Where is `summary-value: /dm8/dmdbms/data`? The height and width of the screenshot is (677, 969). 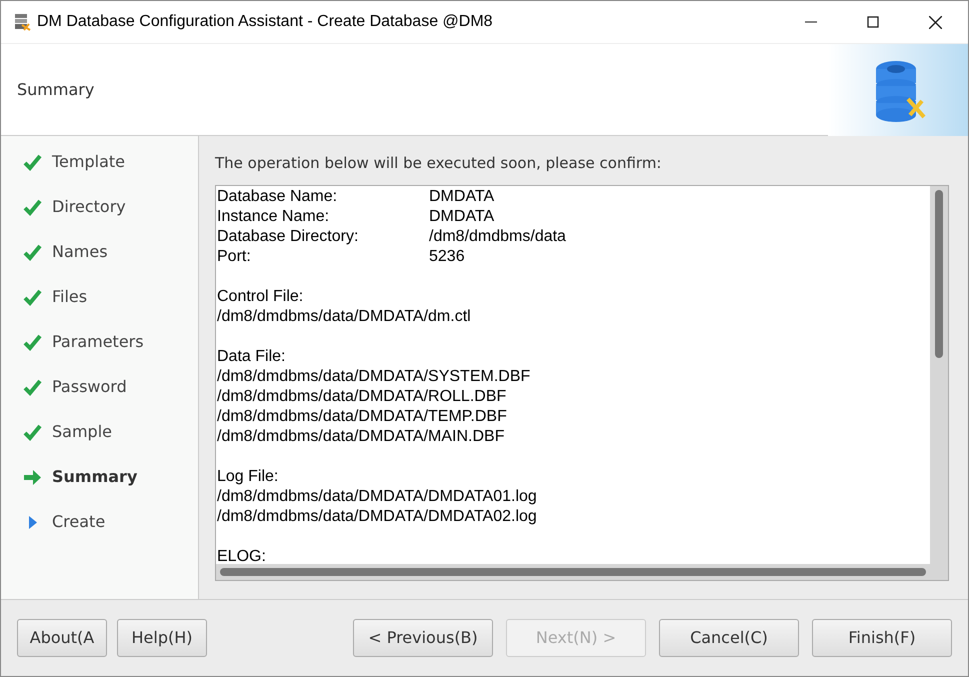
summary-value: /dm8/dmdbms/data is located at coordinates (497, 236).